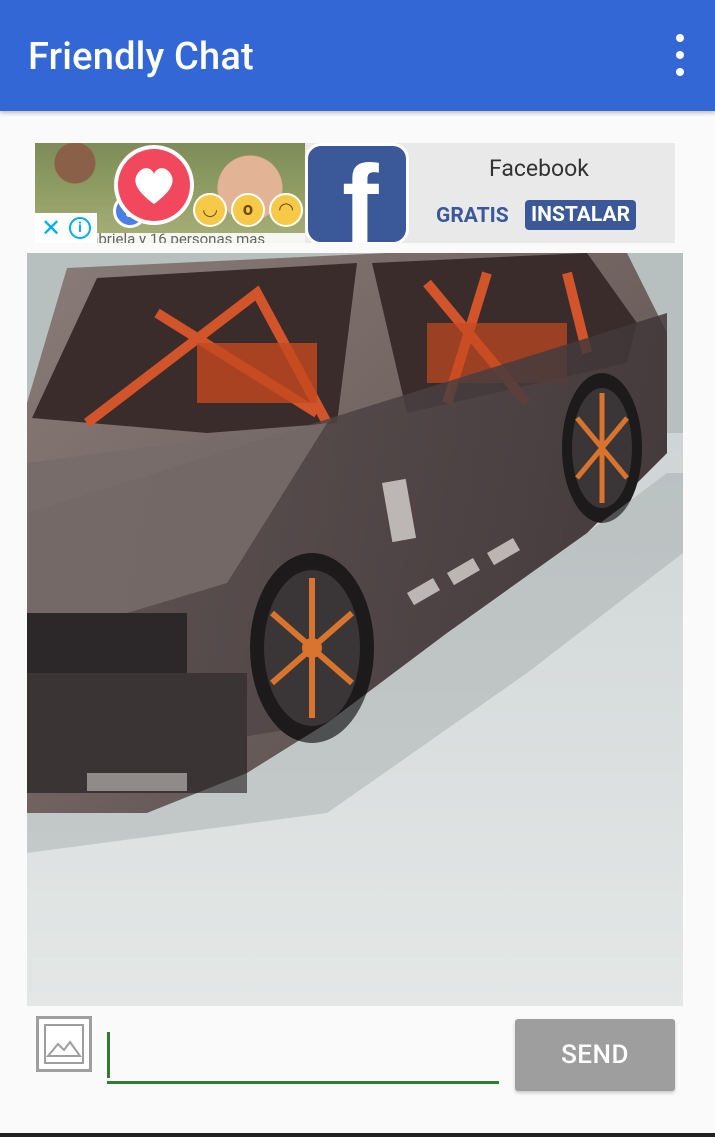 Image resolution: width=715 pixels, height=1137 pixels. I want to click on image-icon-frame, so click(64, 1044).